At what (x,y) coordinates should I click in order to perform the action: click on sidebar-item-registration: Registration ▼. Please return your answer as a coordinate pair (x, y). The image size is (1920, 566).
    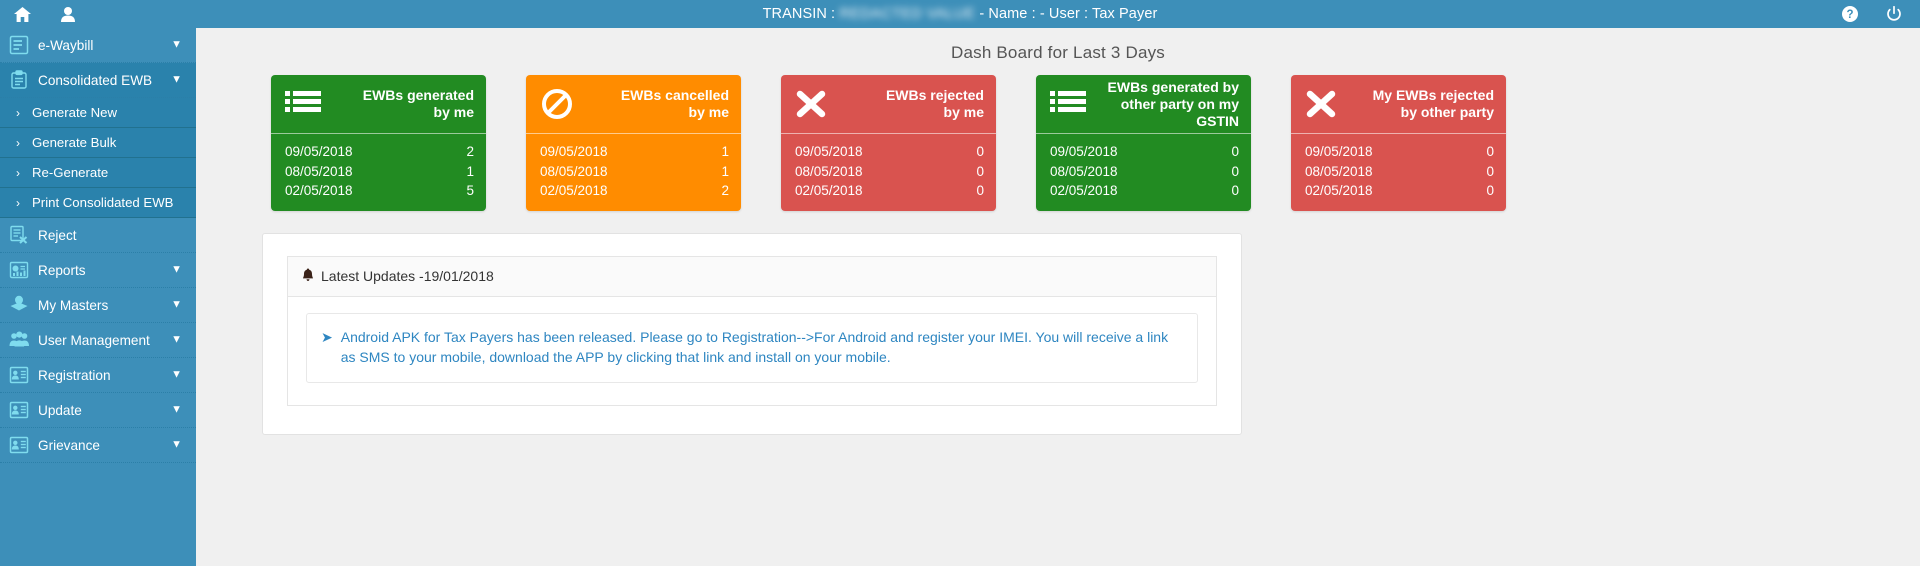
    Looking at the image, I should click on (98, 375).